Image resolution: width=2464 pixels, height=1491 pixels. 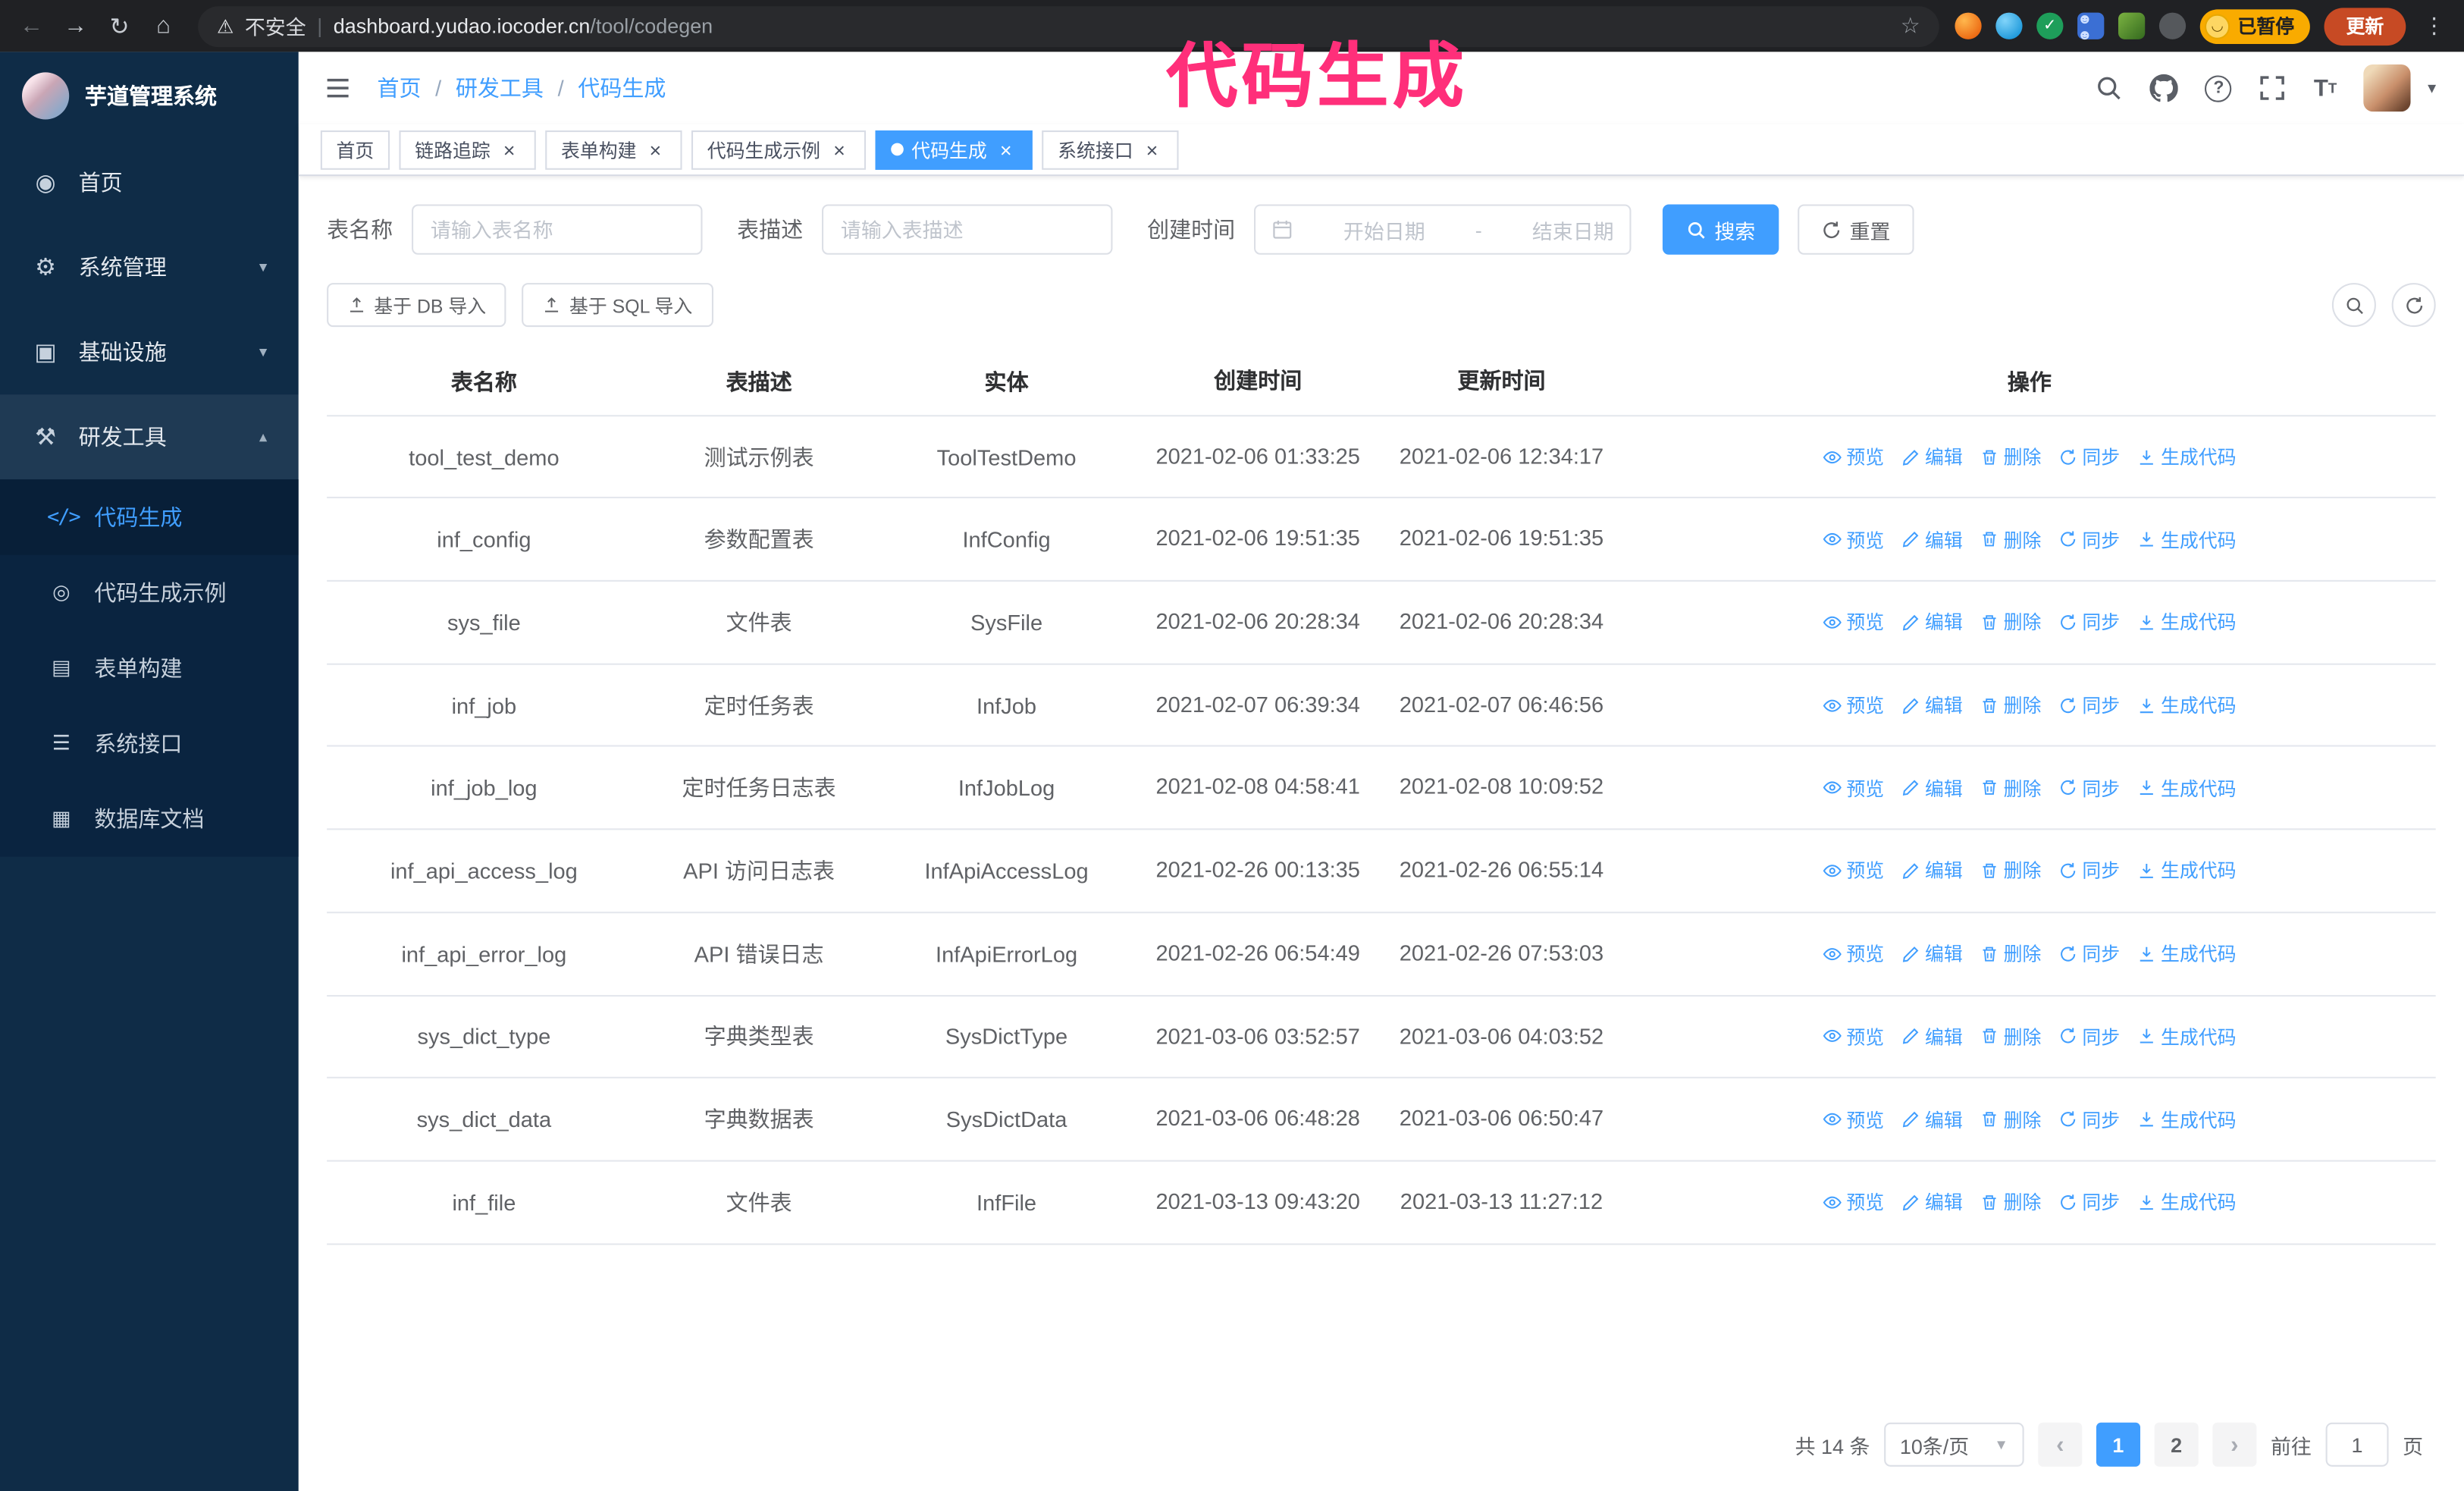 What do you see at coordinates (2357, 1444) in the screenshot?
I see `goto-page-input` at bounding box center [2357, 1444].